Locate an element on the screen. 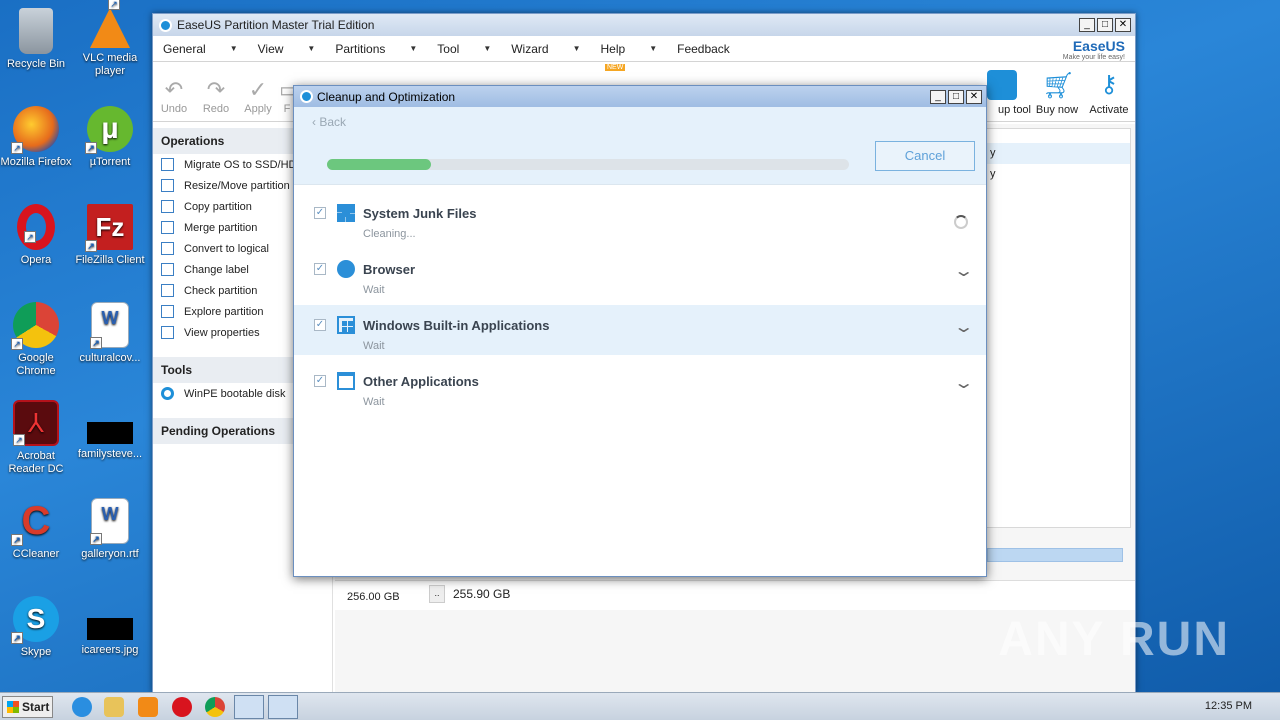 Image resolution: width=1280 pixels, height=720 pixels. copy-icon is located at coordinates (167, 206).